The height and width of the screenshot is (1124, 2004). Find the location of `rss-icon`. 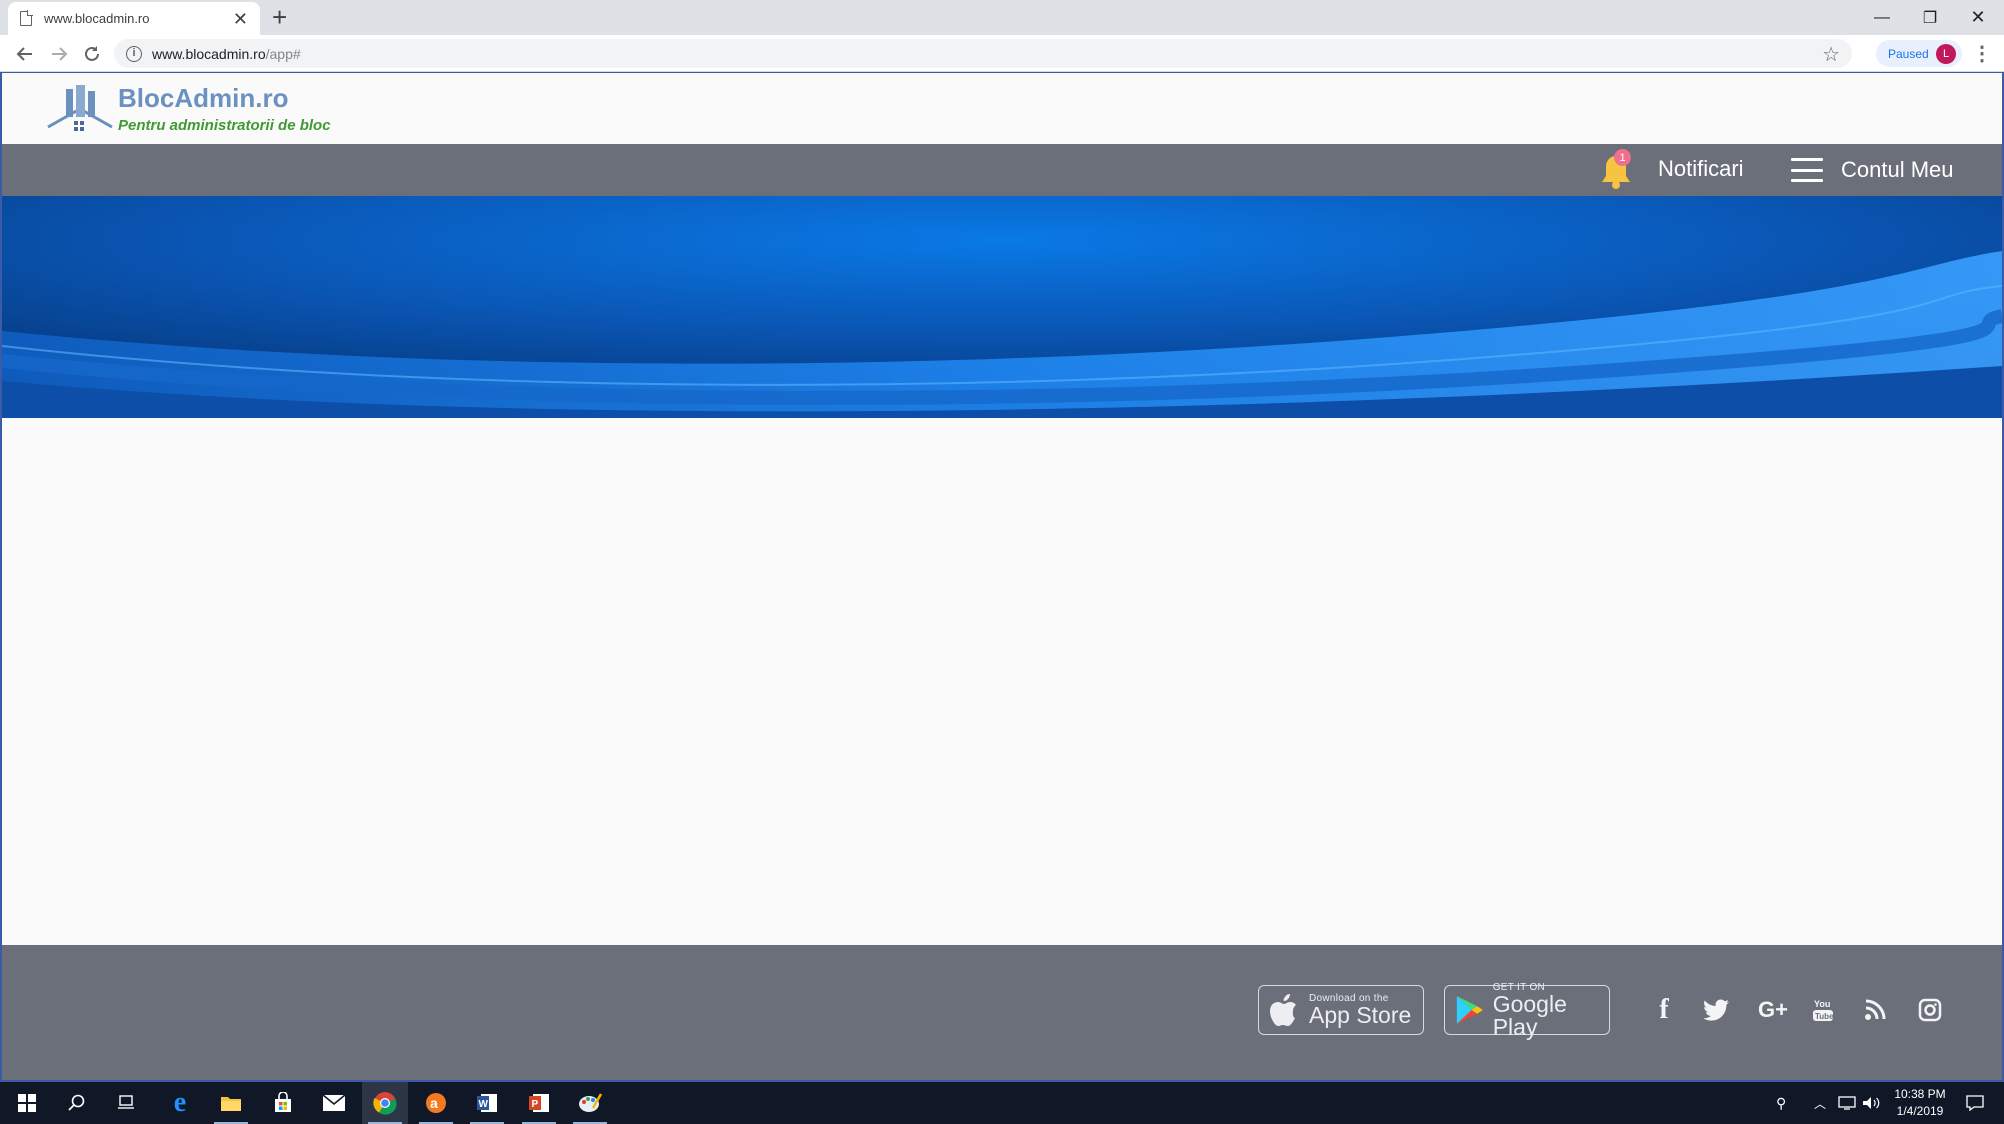

rss-icon is located at coordinates (1875, 1010).